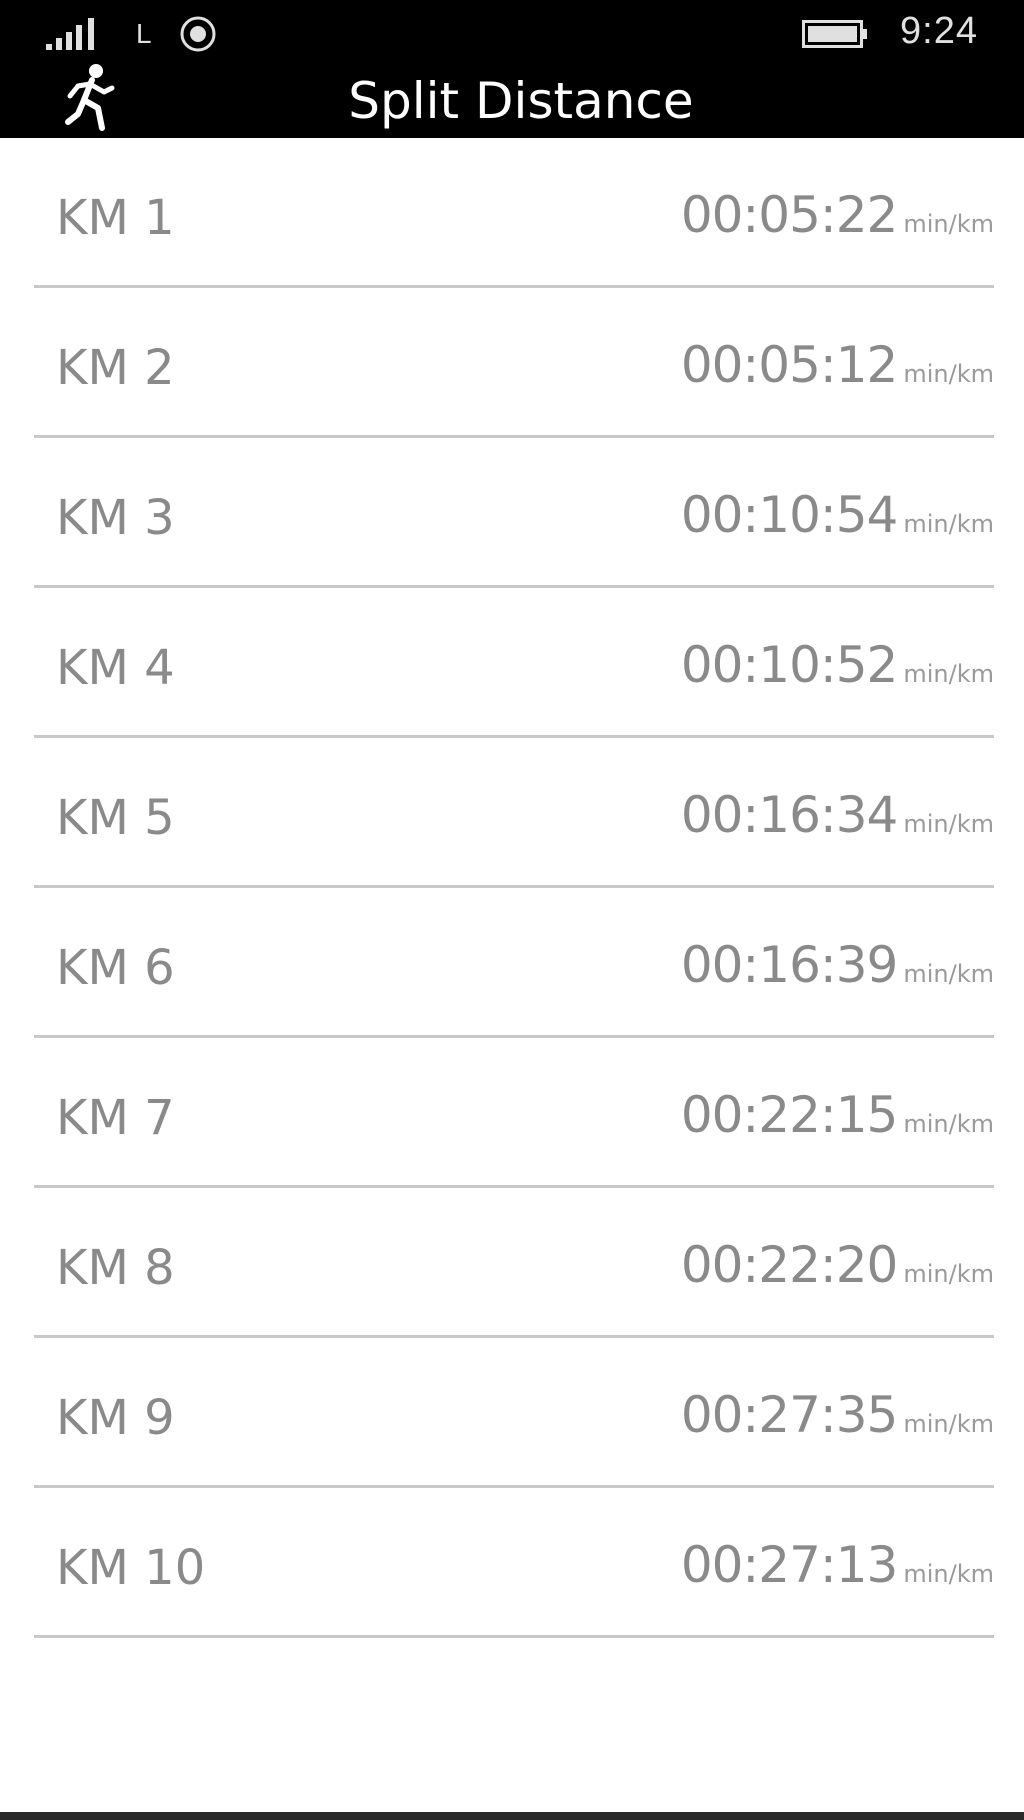 The image size is (1024, 1820). I want to click on split-label: KM 9, so click(115, 1418).